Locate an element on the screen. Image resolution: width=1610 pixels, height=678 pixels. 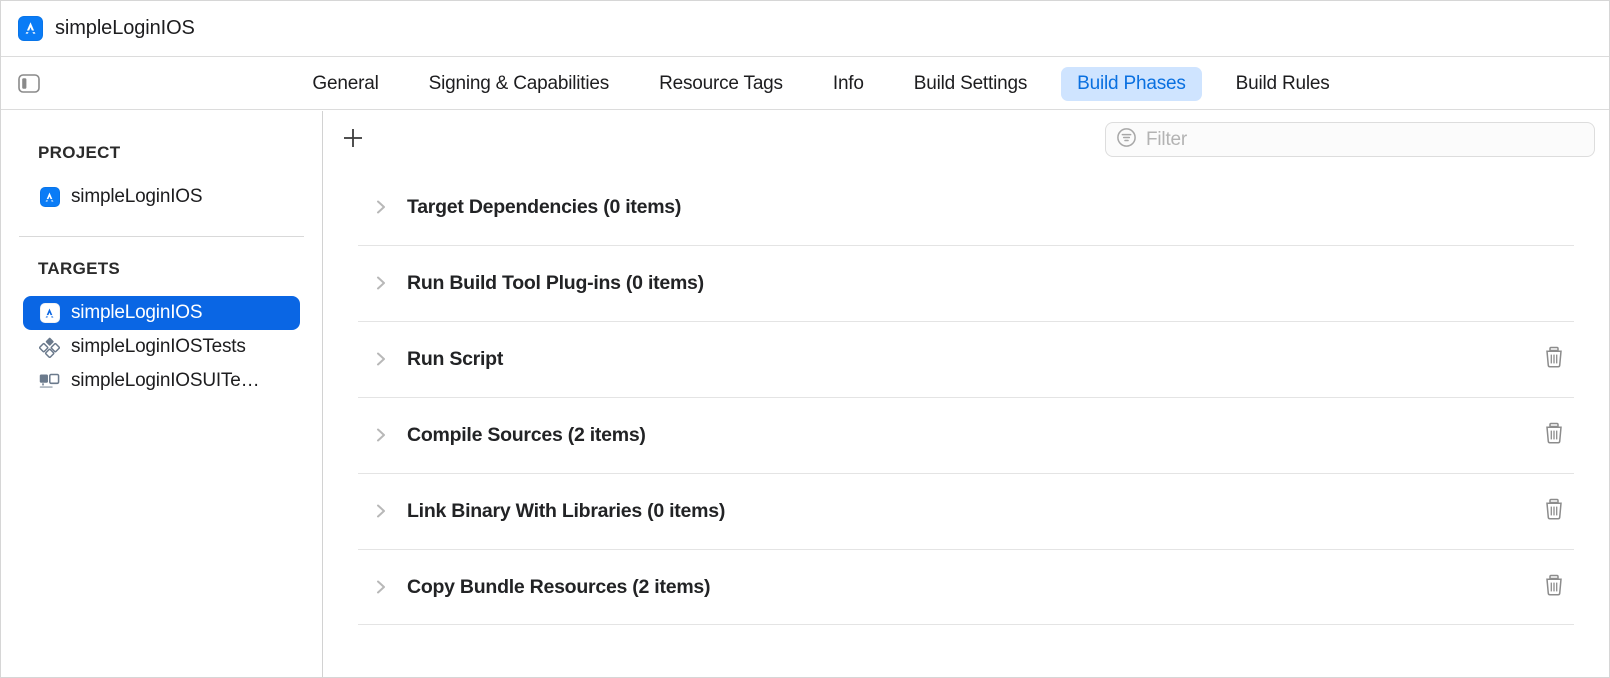
build-phase-title: Target Dependencies (0 items) is located at coordinates (544, 206).